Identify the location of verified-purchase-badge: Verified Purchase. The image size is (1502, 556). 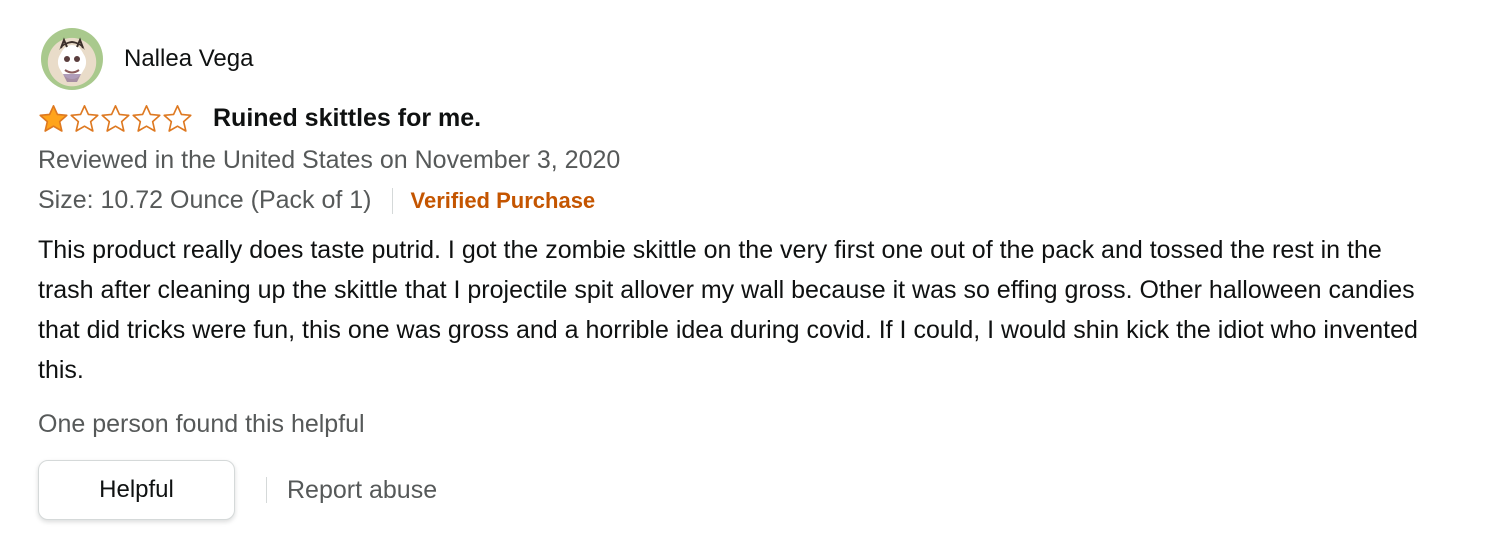
(503, 200).